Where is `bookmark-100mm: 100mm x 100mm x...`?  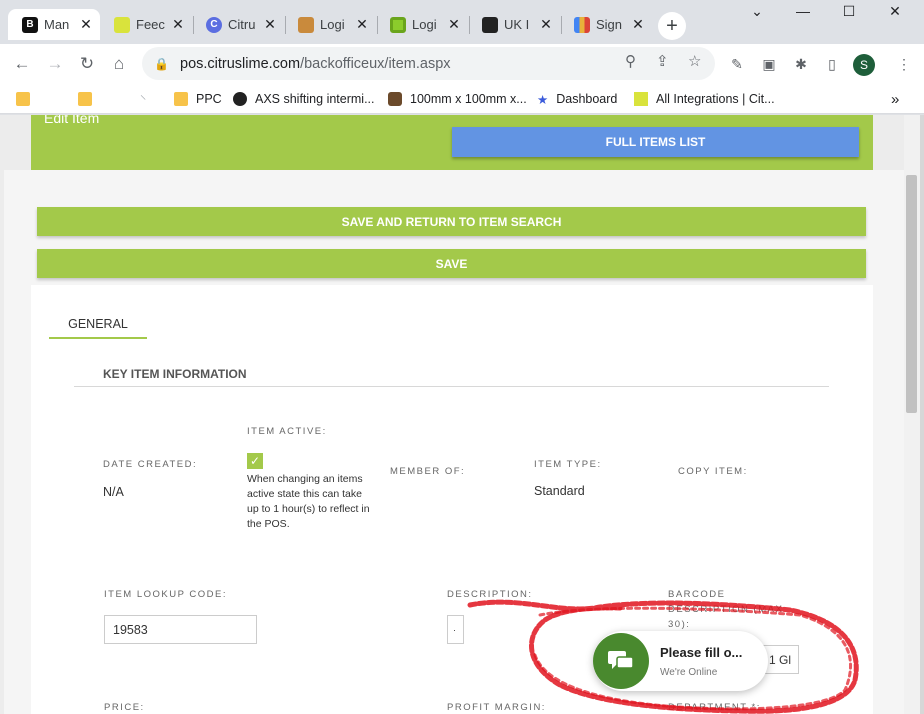 bookmark-100mm: 100mm x 100mm x... is located at coordinates (457, 99).